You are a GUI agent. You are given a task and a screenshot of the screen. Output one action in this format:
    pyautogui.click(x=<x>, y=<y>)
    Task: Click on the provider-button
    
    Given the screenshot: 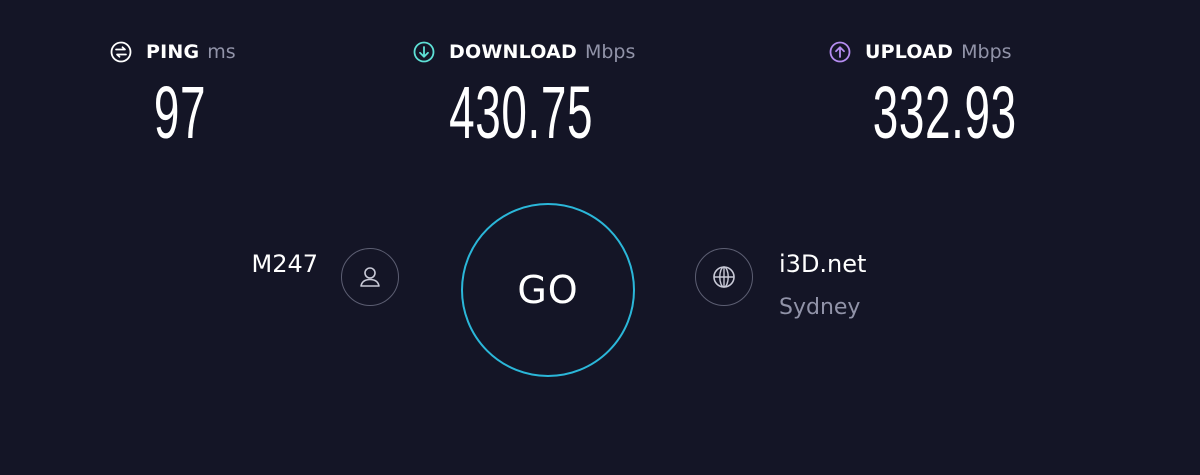 What is the action you would take?
    pyautogui.click(x=370, y=277)
    